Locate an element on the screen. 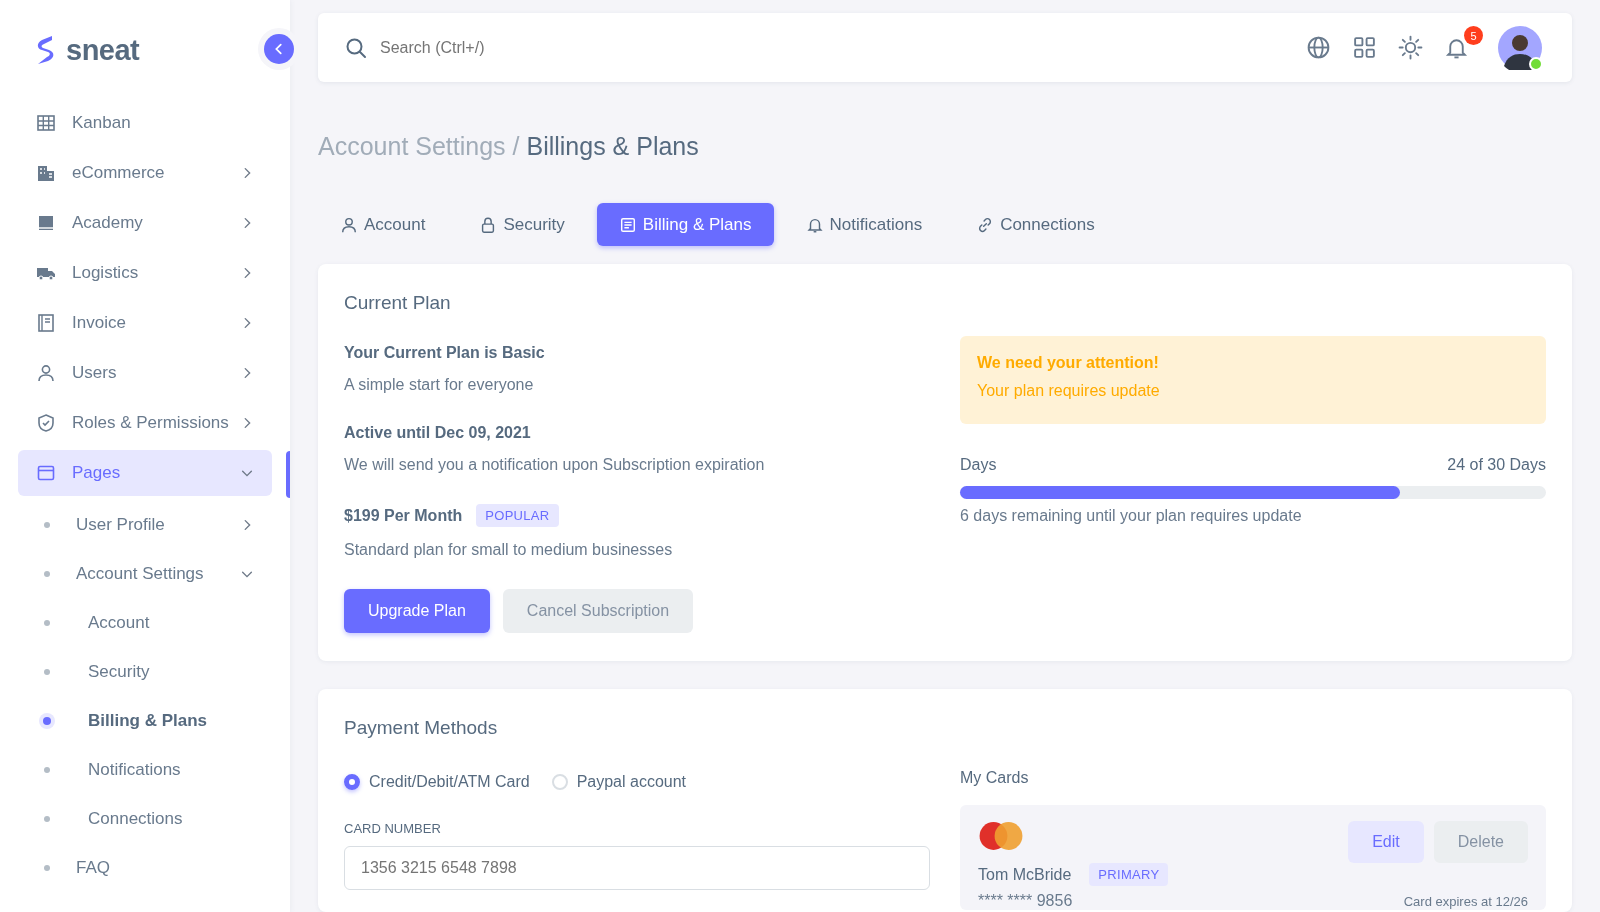  shield-icon is located at coordinates (46, 423).